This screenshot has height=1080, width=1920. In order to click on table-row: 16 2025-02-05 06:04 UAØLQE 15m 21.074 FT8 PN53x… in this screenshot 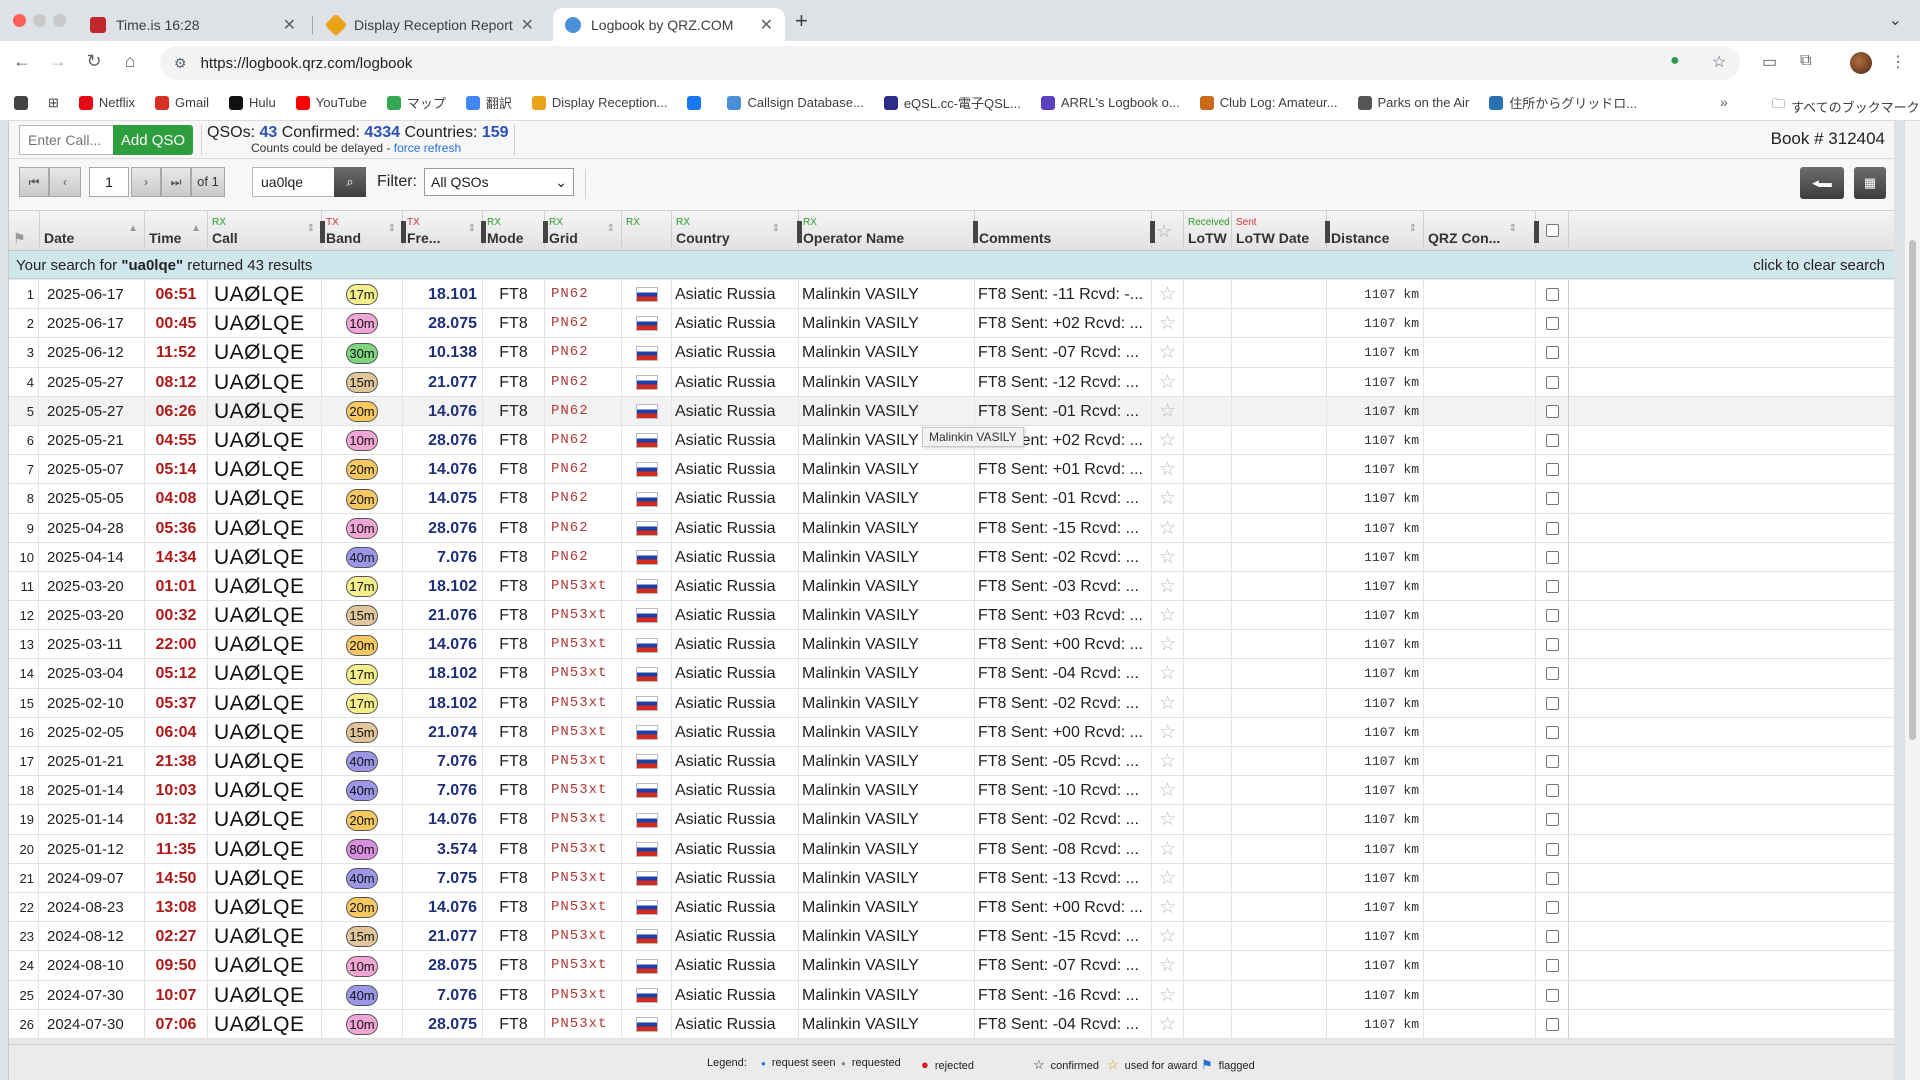, I will do `click(951, 732)`.